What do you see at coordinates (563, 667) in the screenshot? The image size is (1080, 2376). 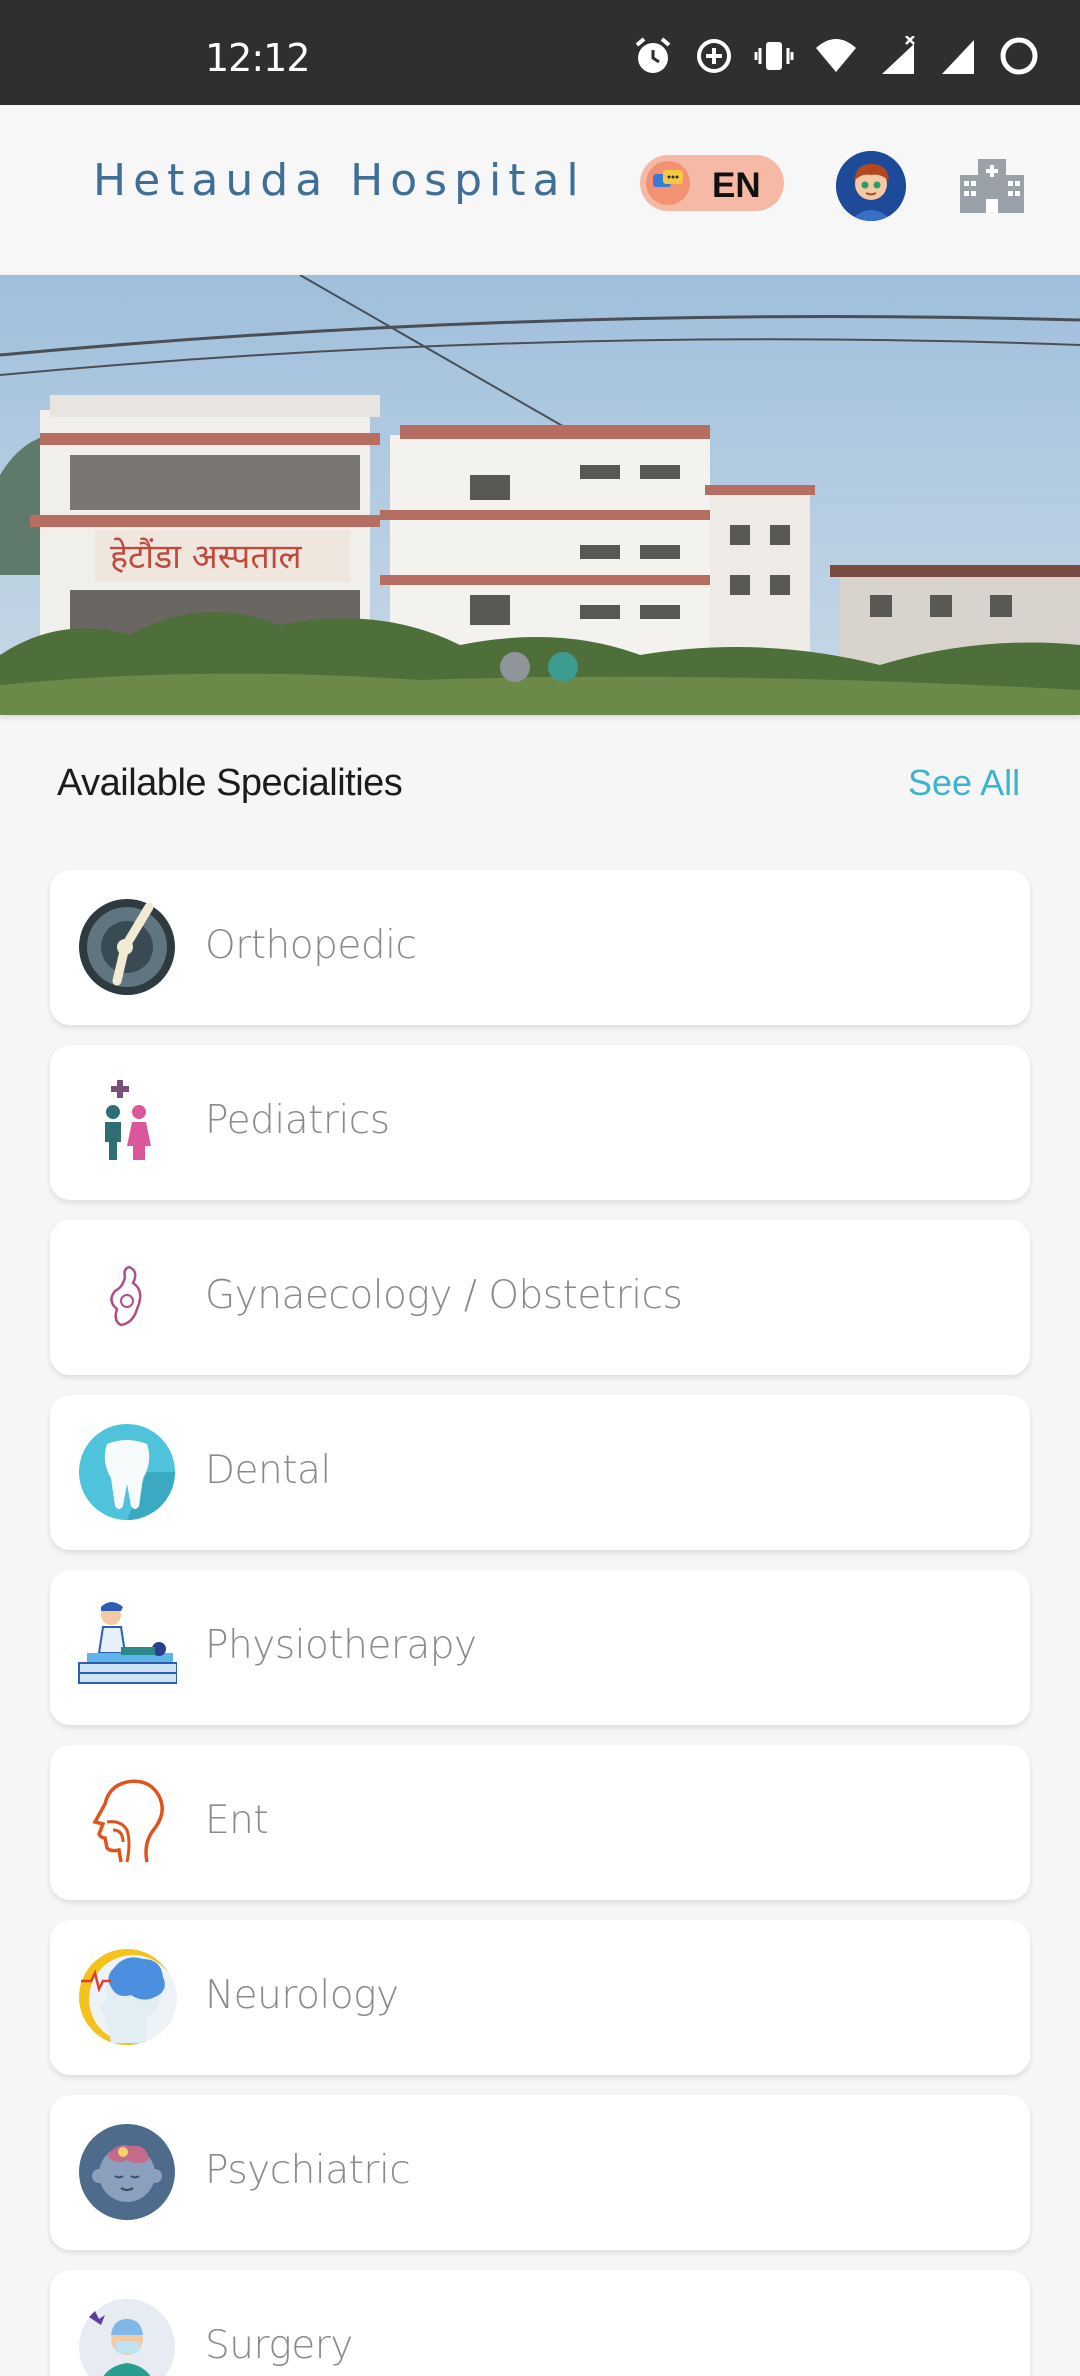 I see `carousel-dot-2-active` at bounding box center [563, 667].